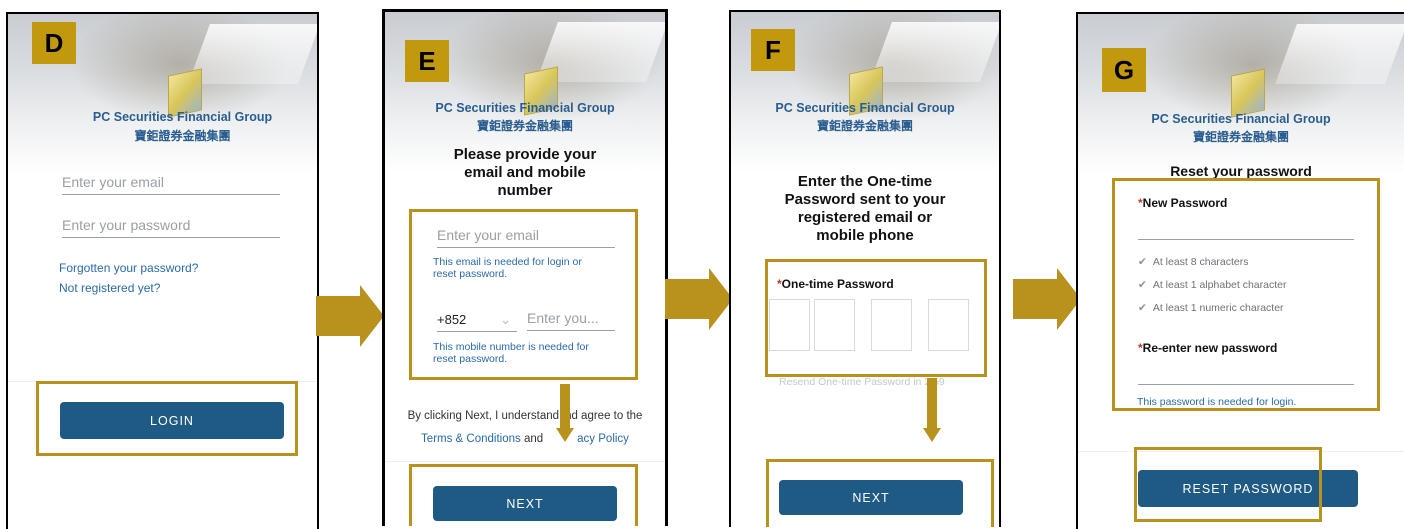 This screenshot has width=1404, height=529. What do you see at coordinates (427, 61) in the screenshot?
I see `step-tag: E` at bounding box center [427, 61].